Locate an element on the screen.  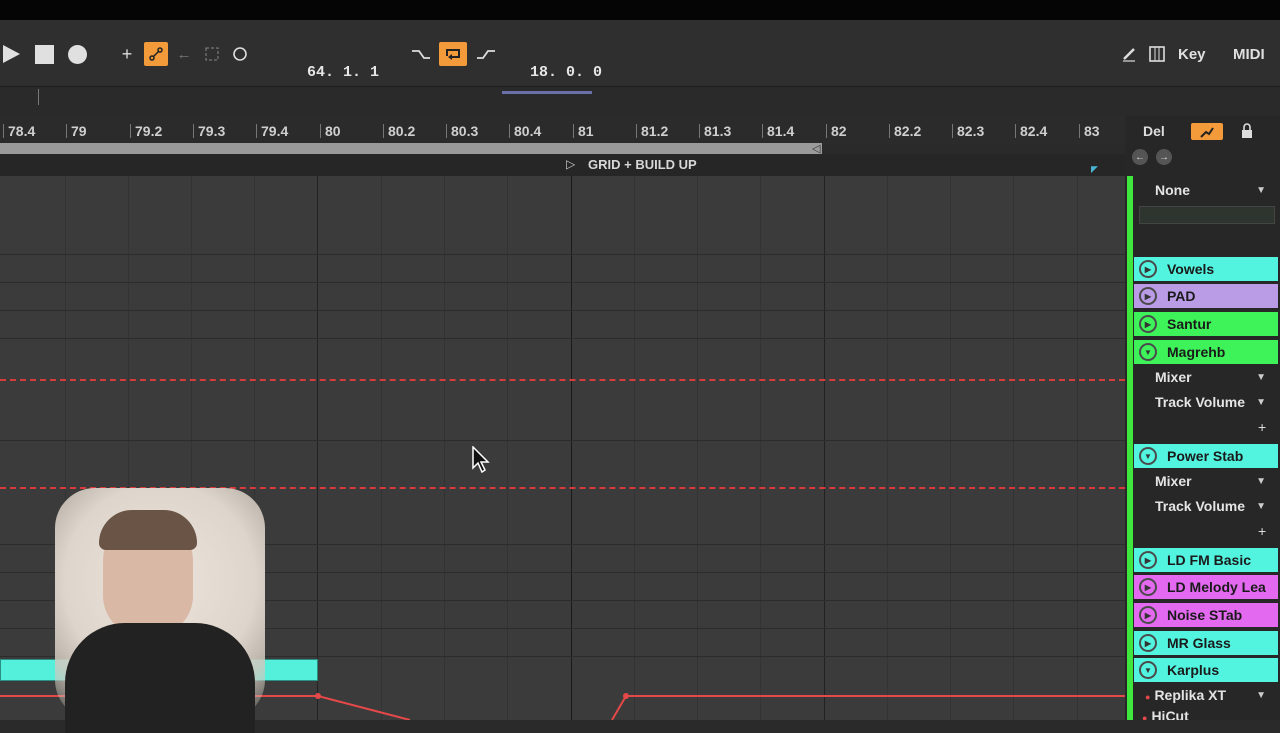
track-header-ld-melody-lead: ▶ LD Melody Lea is located at coordinates (1206, 587).